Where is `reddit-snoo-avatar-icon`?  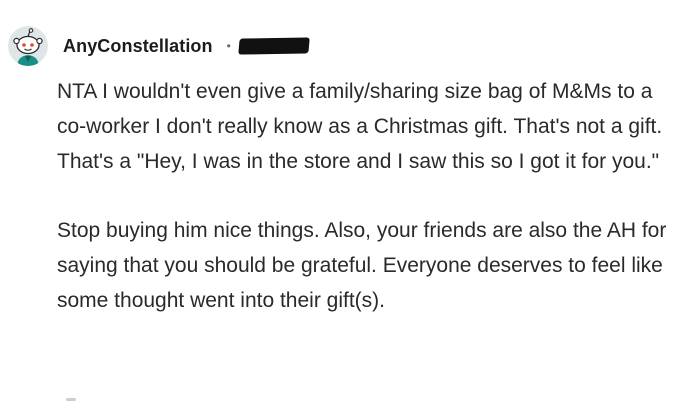 reddit-snoo-avatar-icon is located at coordinates (28, 46).